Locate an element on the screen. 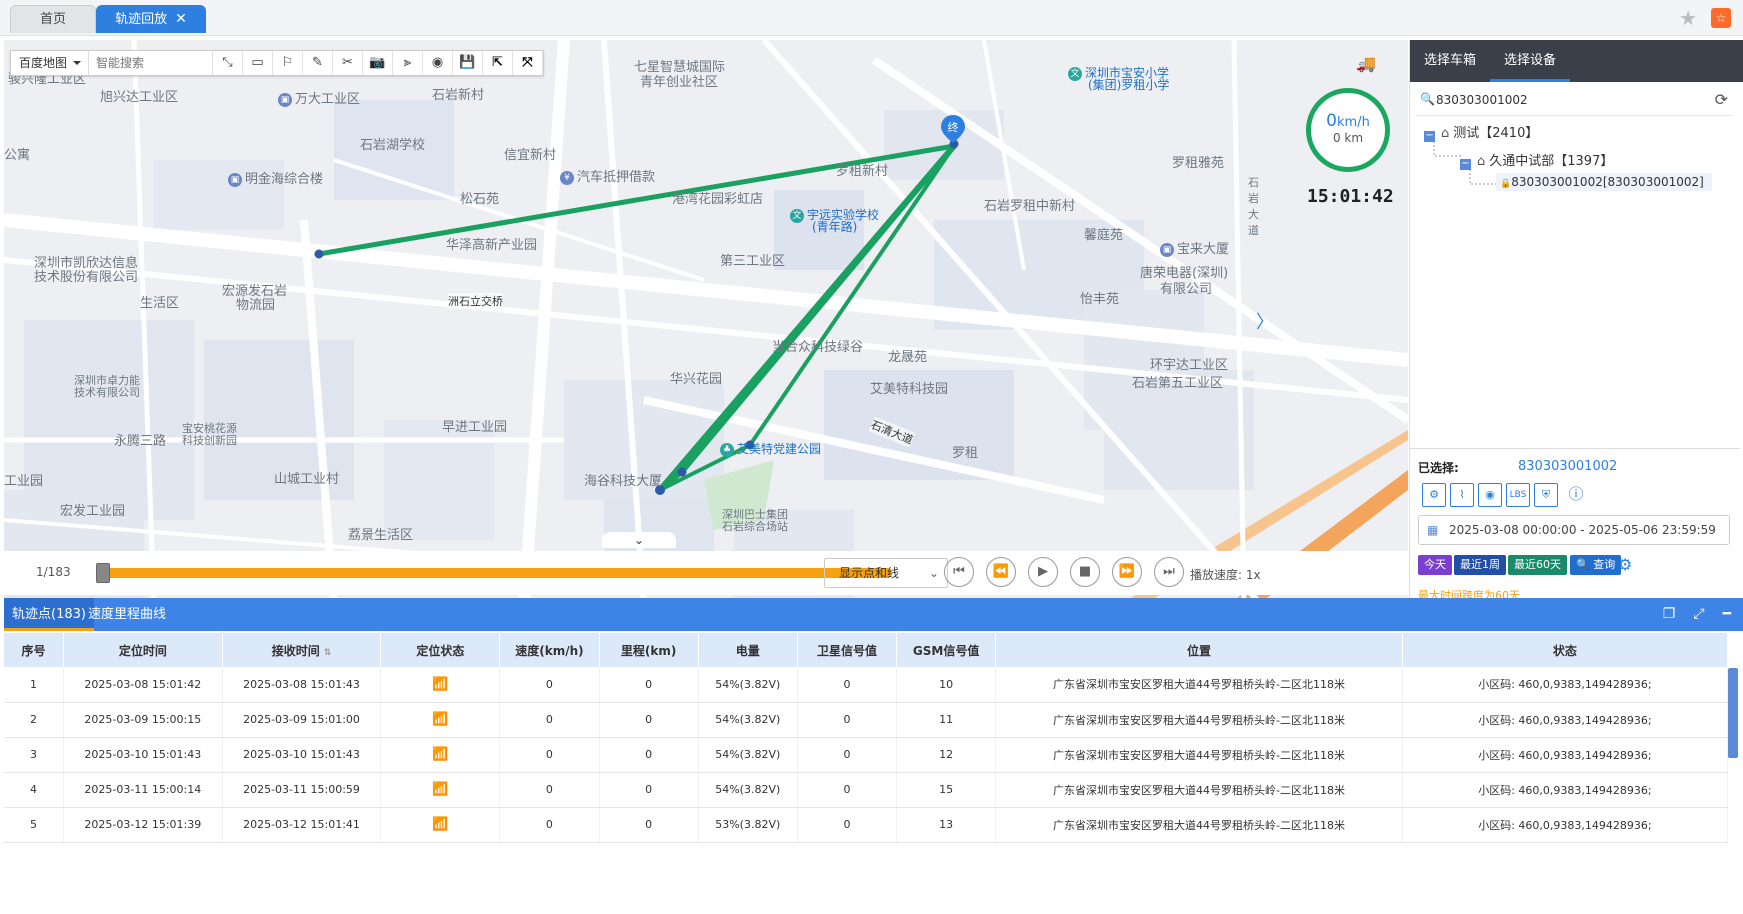  favorite-icon: ☆ is located at coordinates (1721, 18).